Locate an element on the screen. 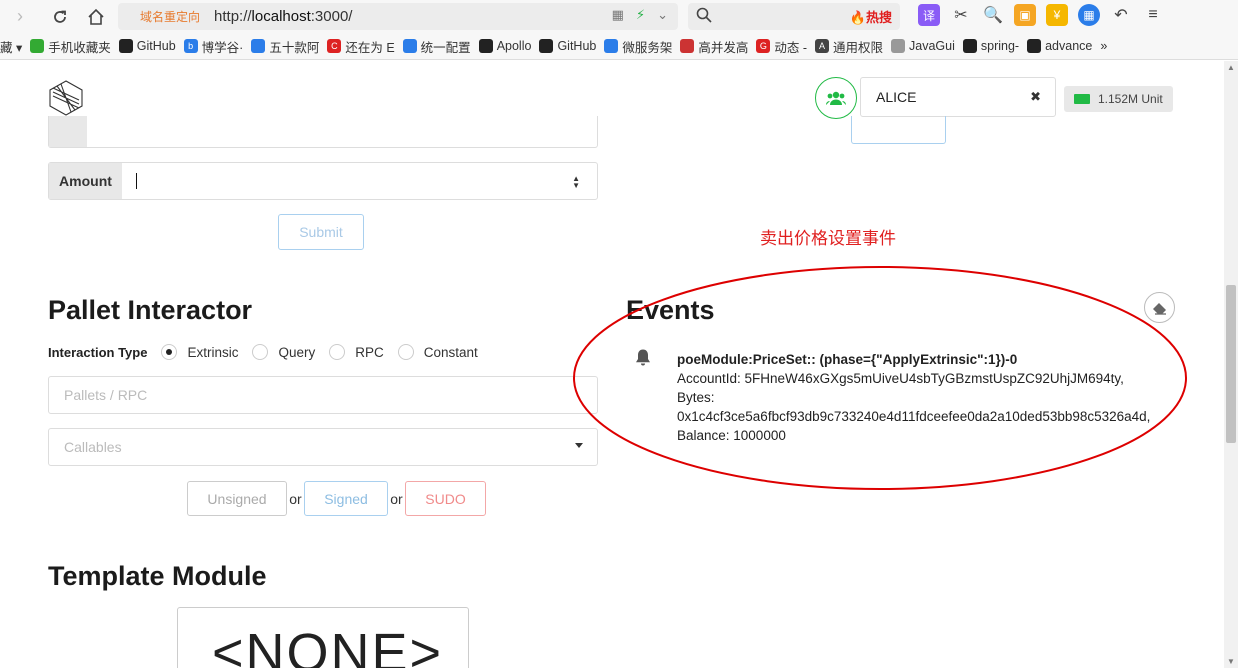  bookmark-item: spring- is located at coordinates (990, 46).